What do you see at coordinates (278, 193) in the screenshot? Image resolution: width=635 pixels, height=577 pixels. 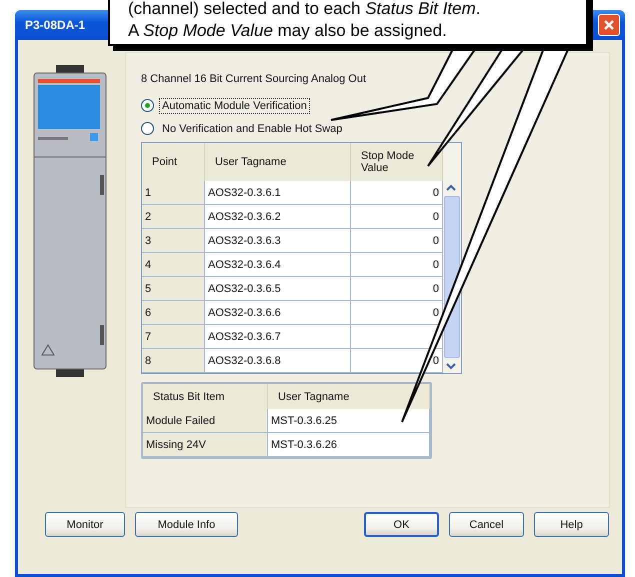 I see `table-cell: AOS32-0.3.6.1` at bounding box center [278, 193].